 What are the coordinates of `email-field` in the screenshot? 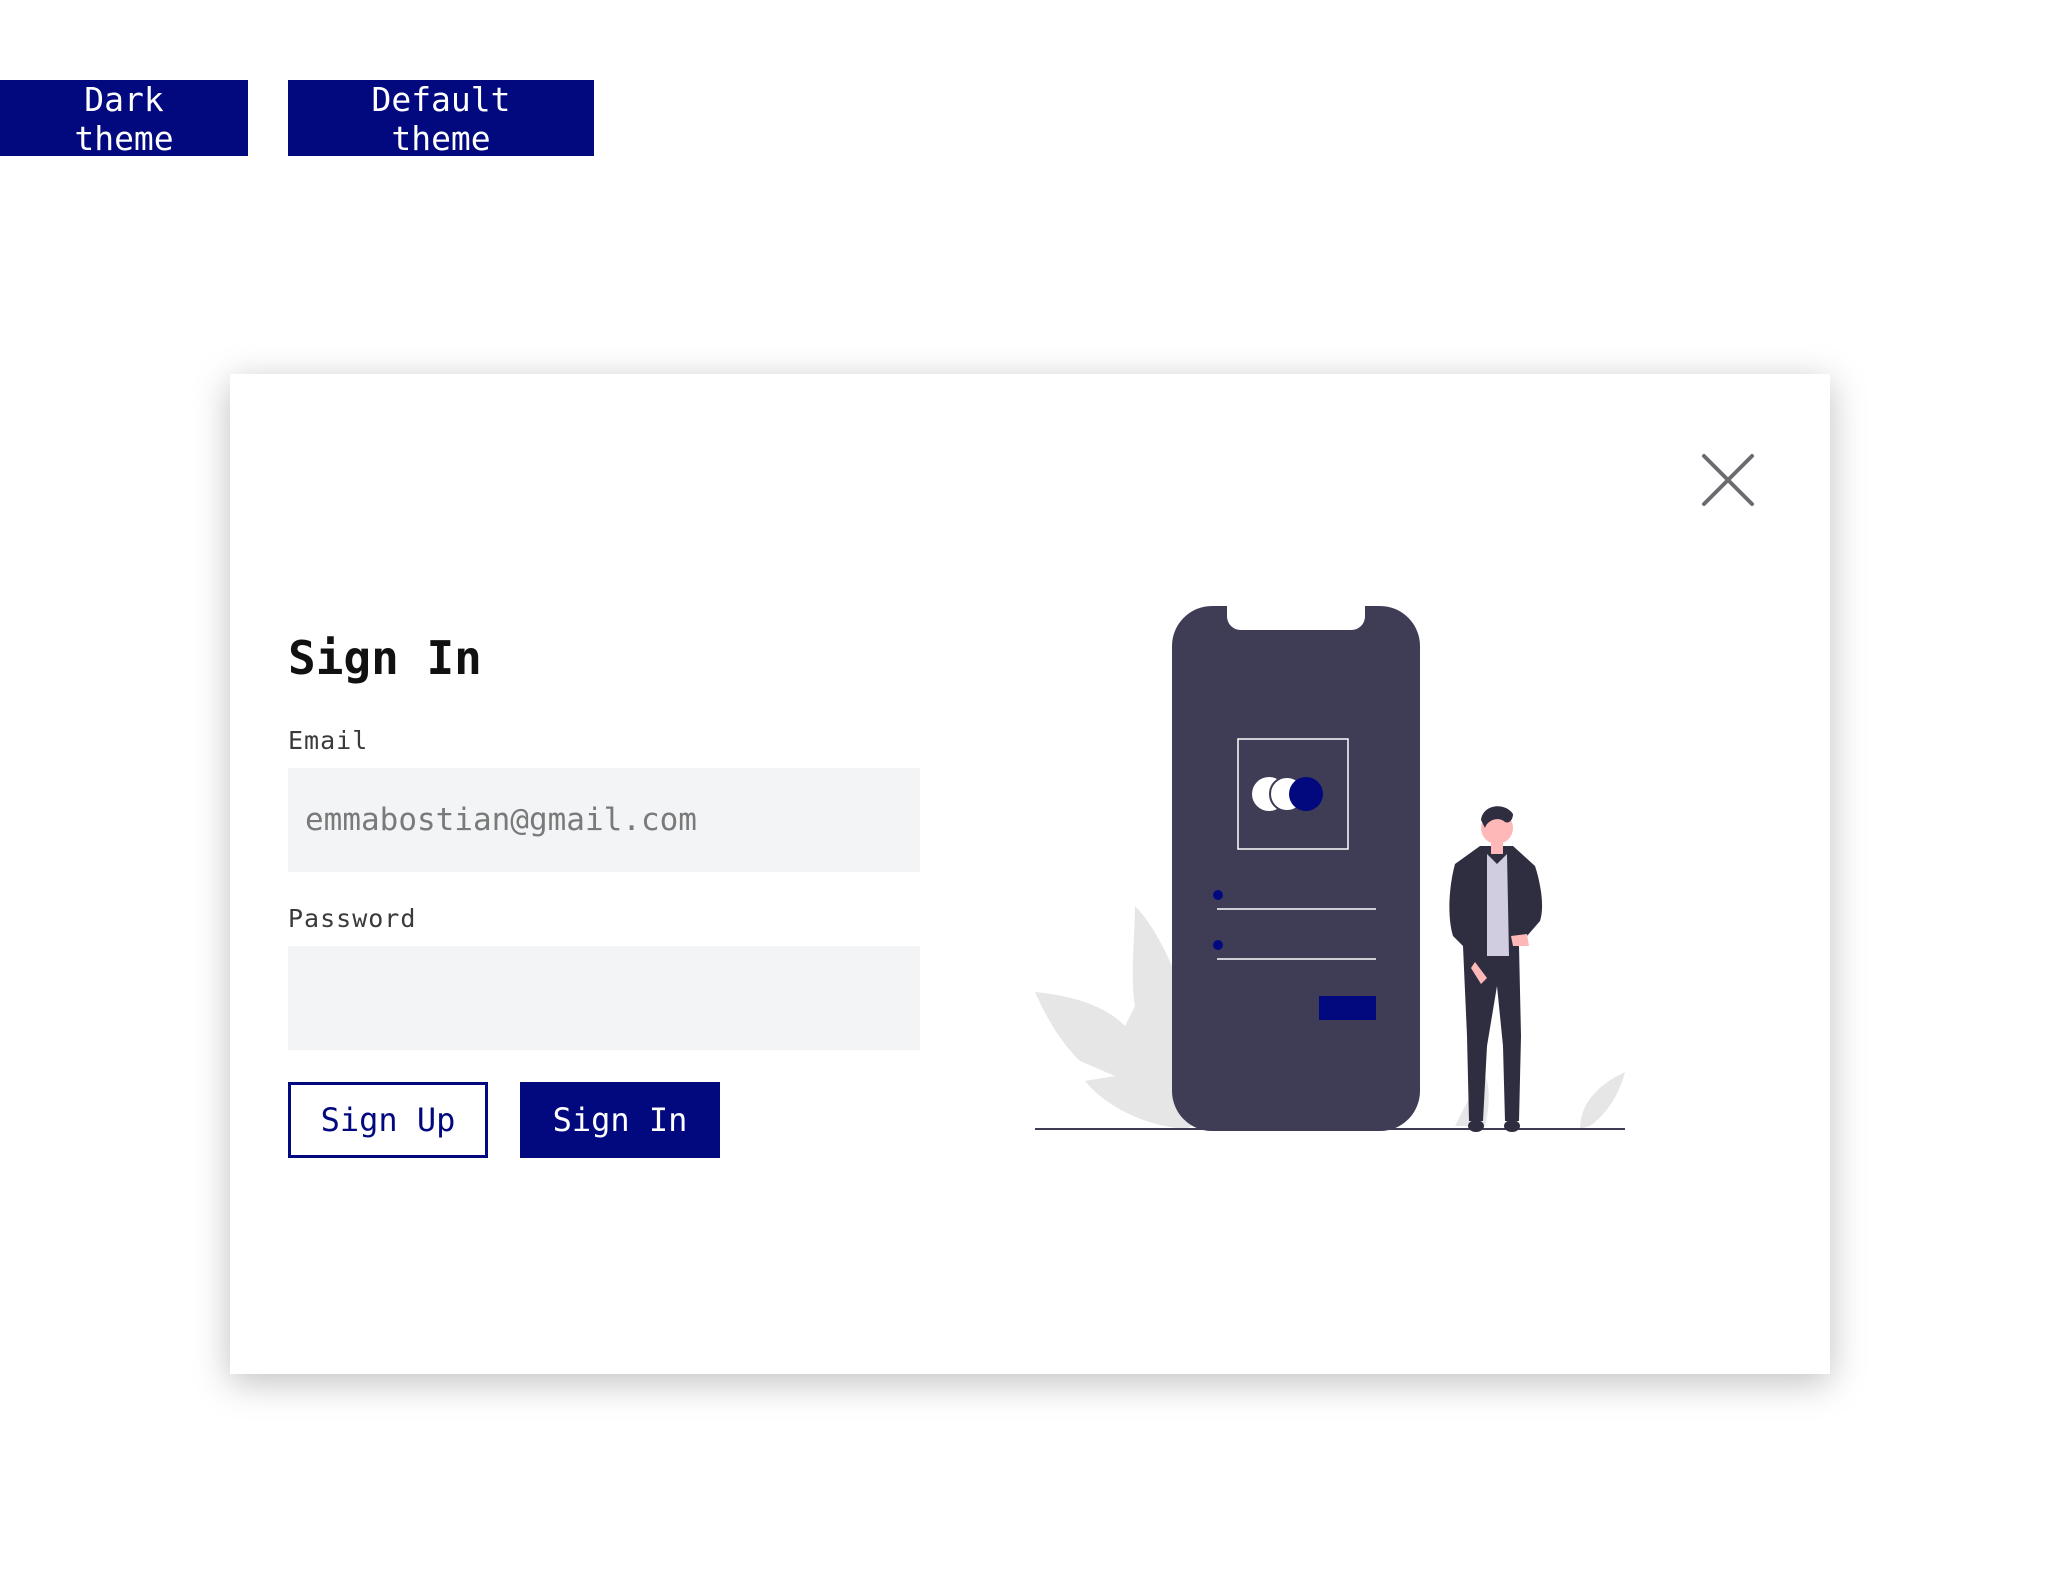 It's located at (604, 820).